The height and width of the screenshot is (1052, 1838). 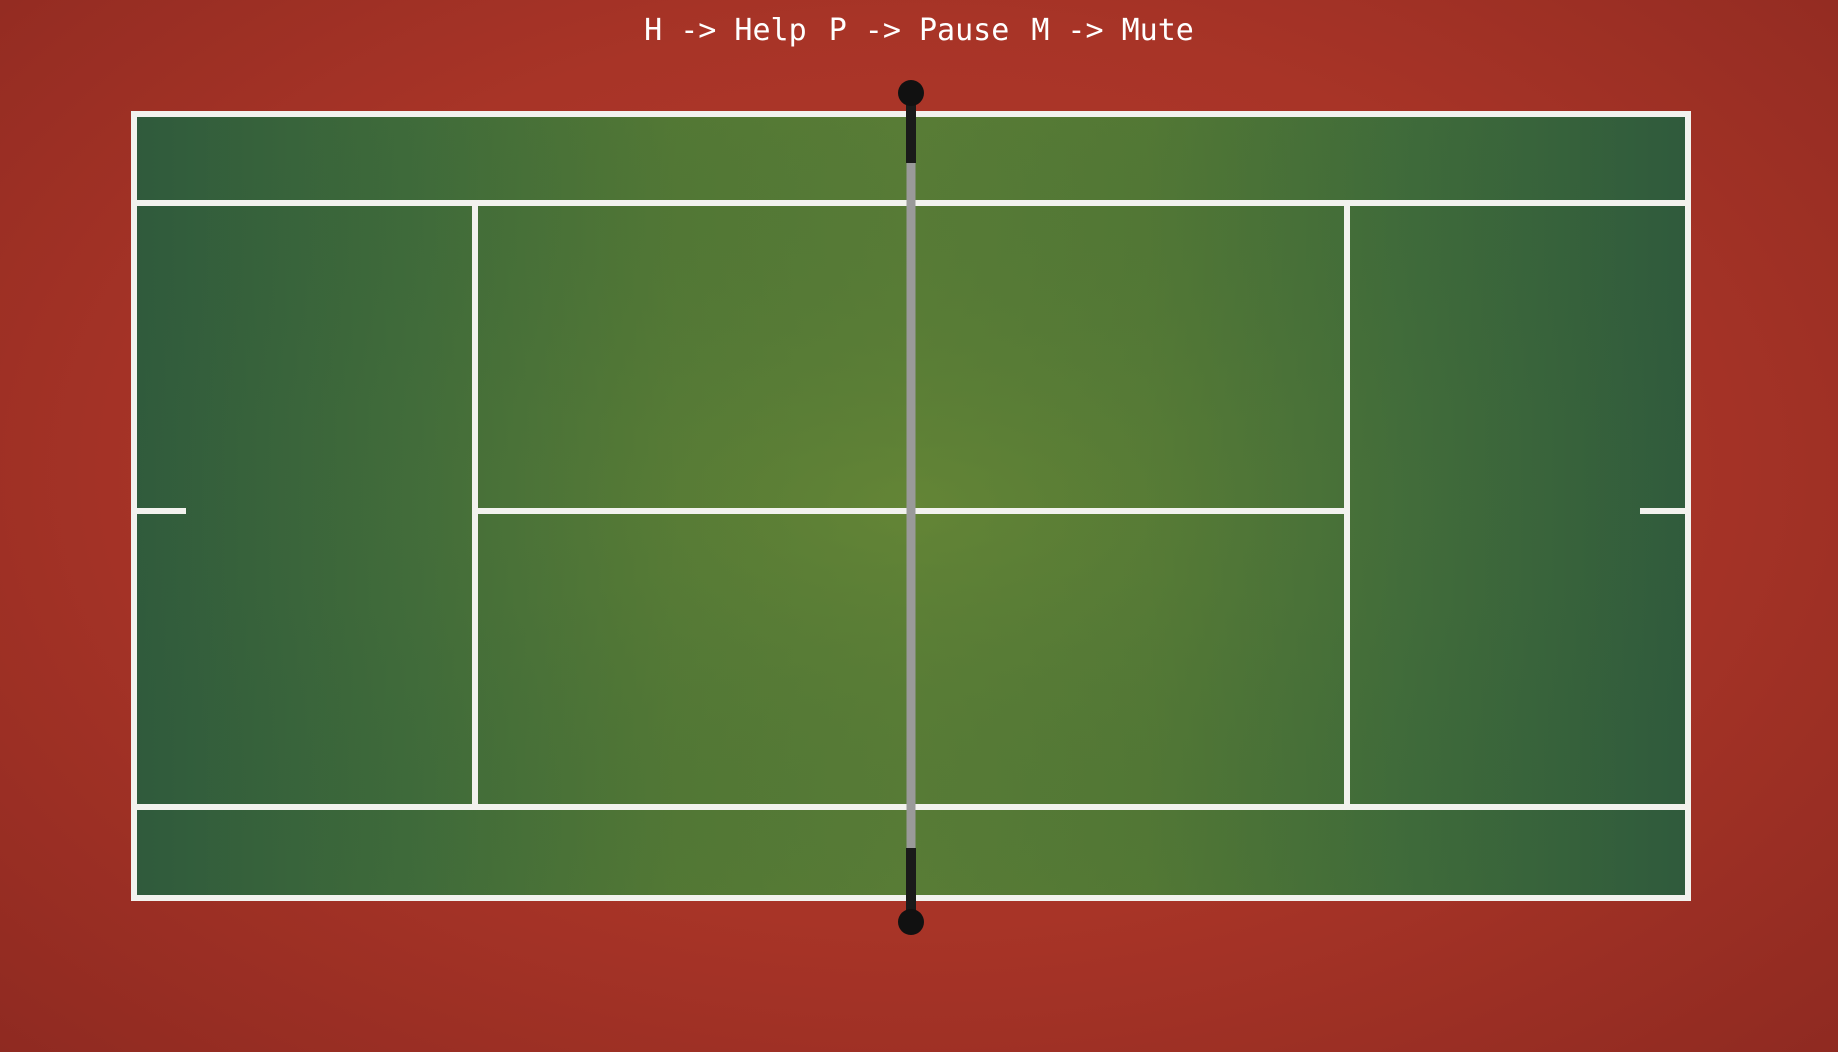 I want to click on pause-shortcut: P -> Pause, so click(x=919, y=30).